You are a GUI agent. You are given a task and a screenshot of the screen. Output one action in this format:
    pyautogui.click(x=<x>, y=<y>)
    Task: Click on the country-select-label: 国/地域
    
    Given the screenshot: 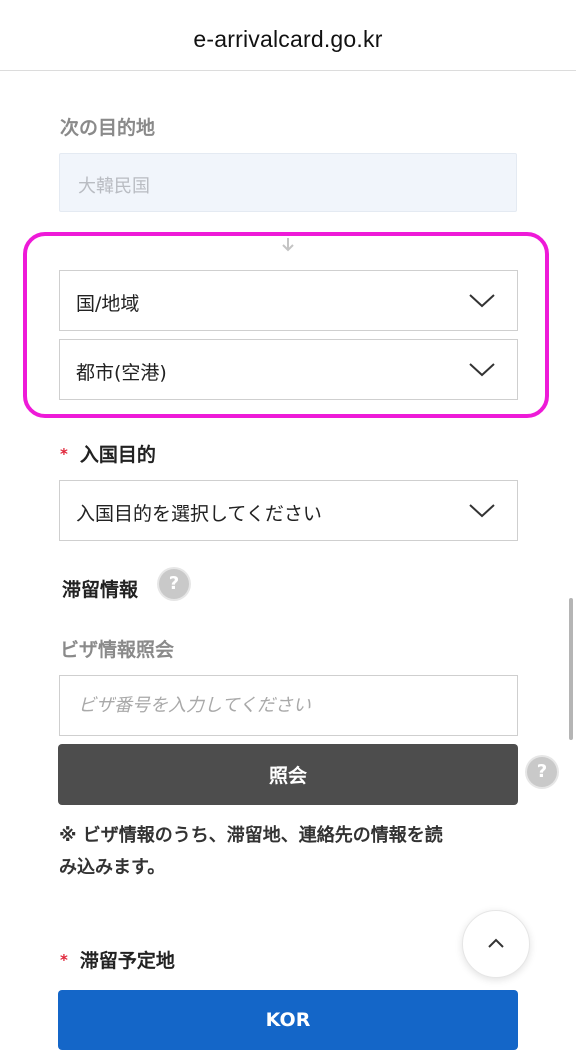 What is the action you would take?
    pyautogui.click(x=108, y=304)
    